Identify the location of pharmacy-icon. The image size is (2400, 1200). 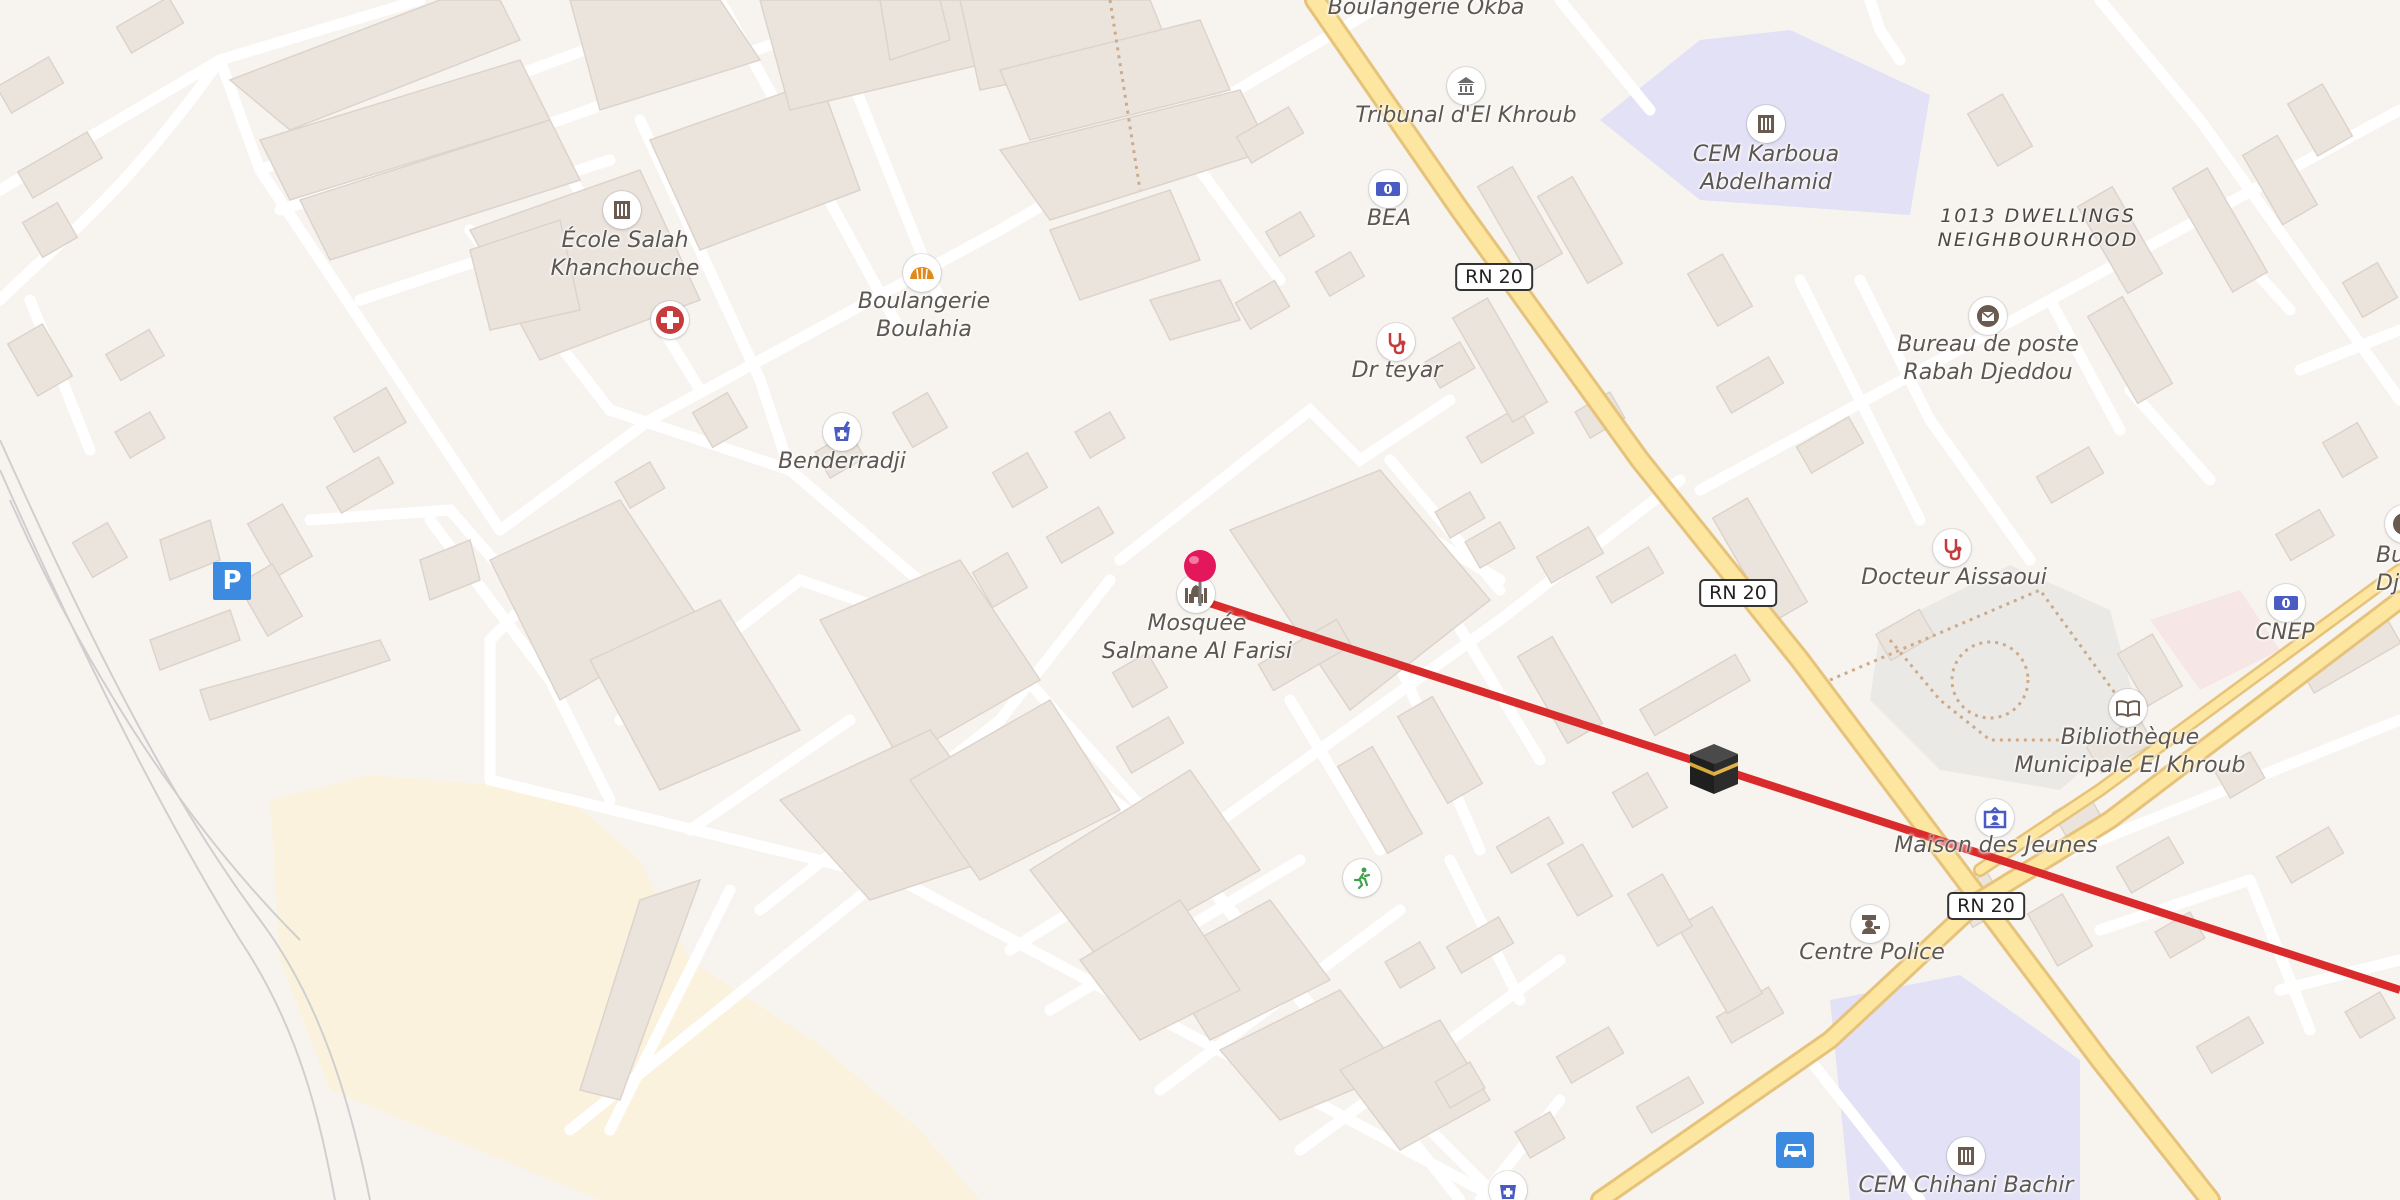
(842, 432).